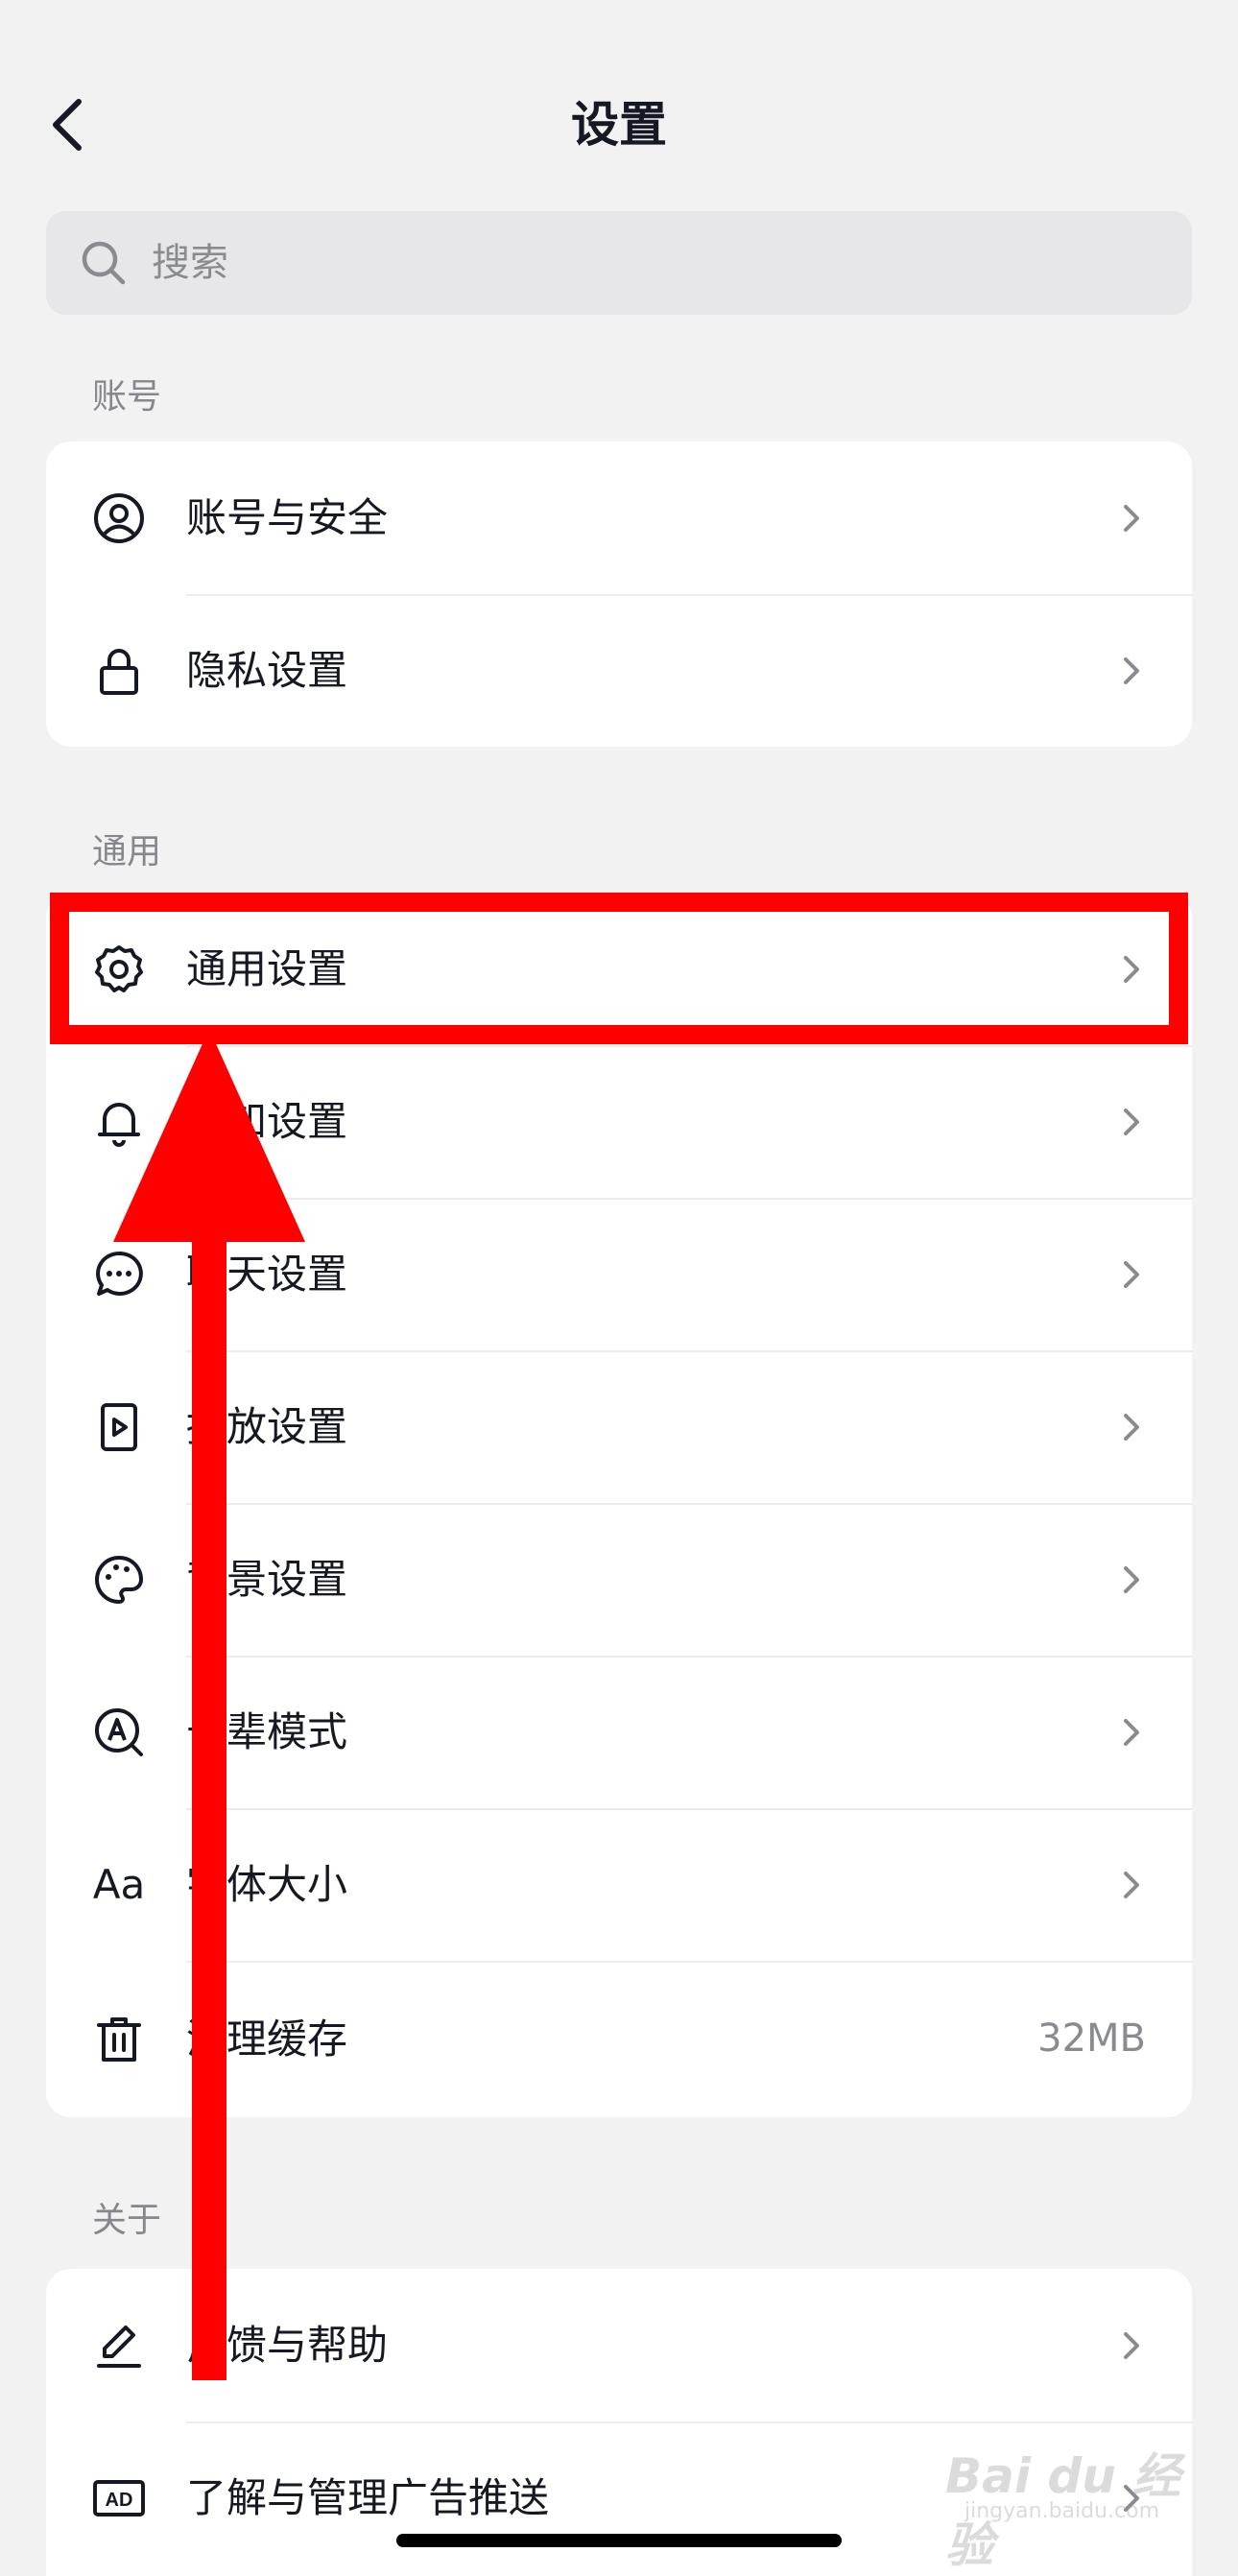 The width and height of the screenshot is (1238, 2576). I want to click on annotation-arrow, so click(209, 1704).